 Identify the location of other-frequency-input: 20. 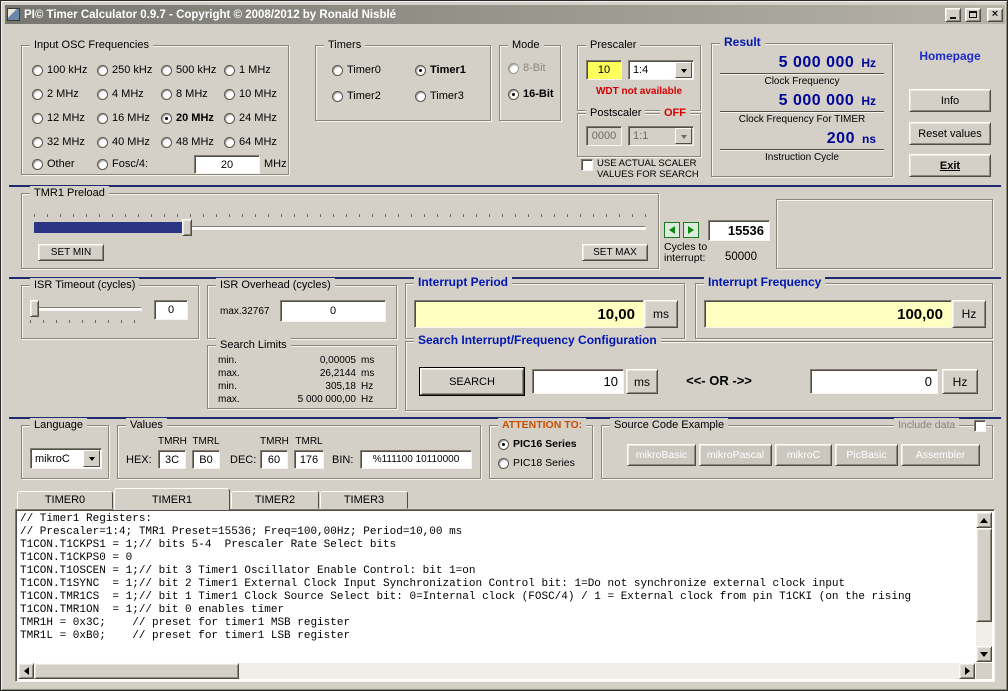
(227, 164).